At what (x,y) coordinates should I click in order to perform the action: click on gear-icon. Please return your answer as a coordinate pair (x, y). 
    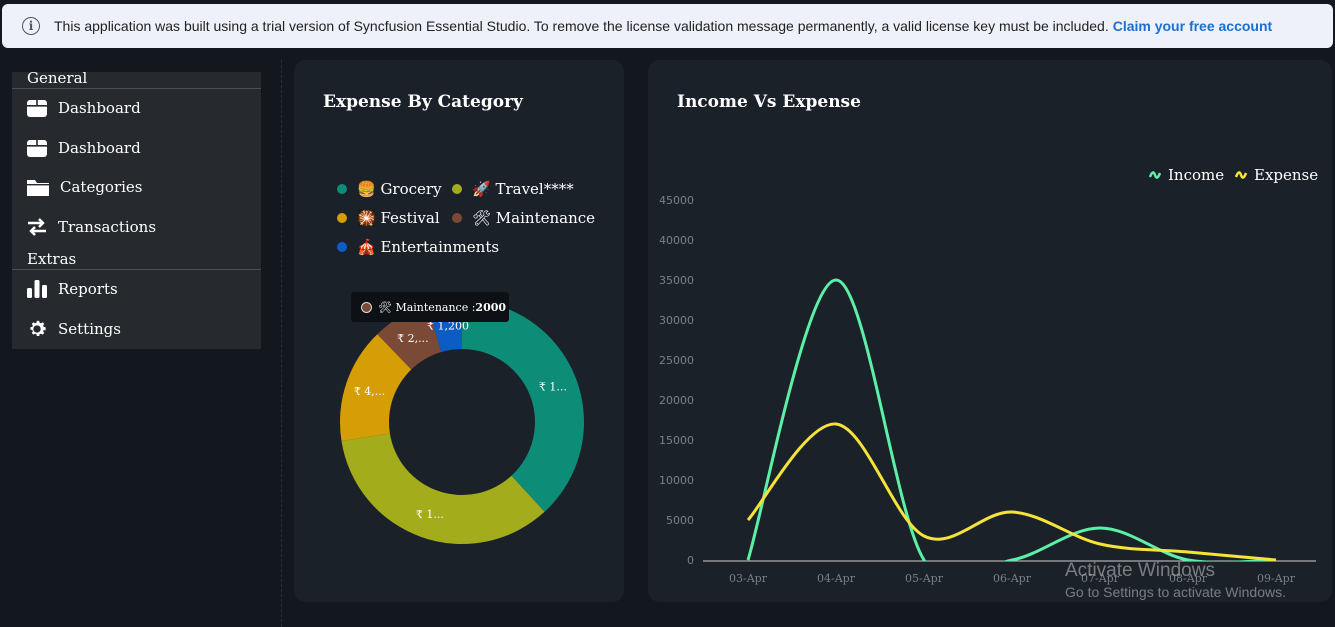
    Looking at the image, I should click on (38, 328).